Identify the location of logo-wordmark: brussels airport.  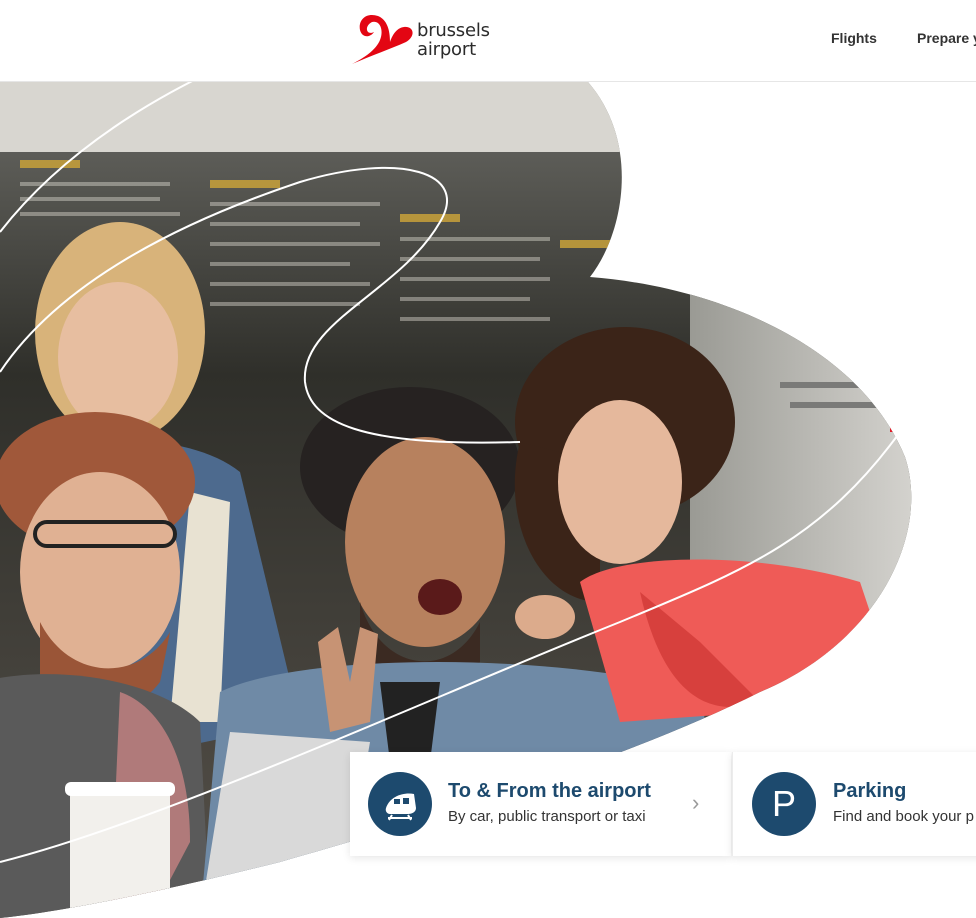
(453, 40).